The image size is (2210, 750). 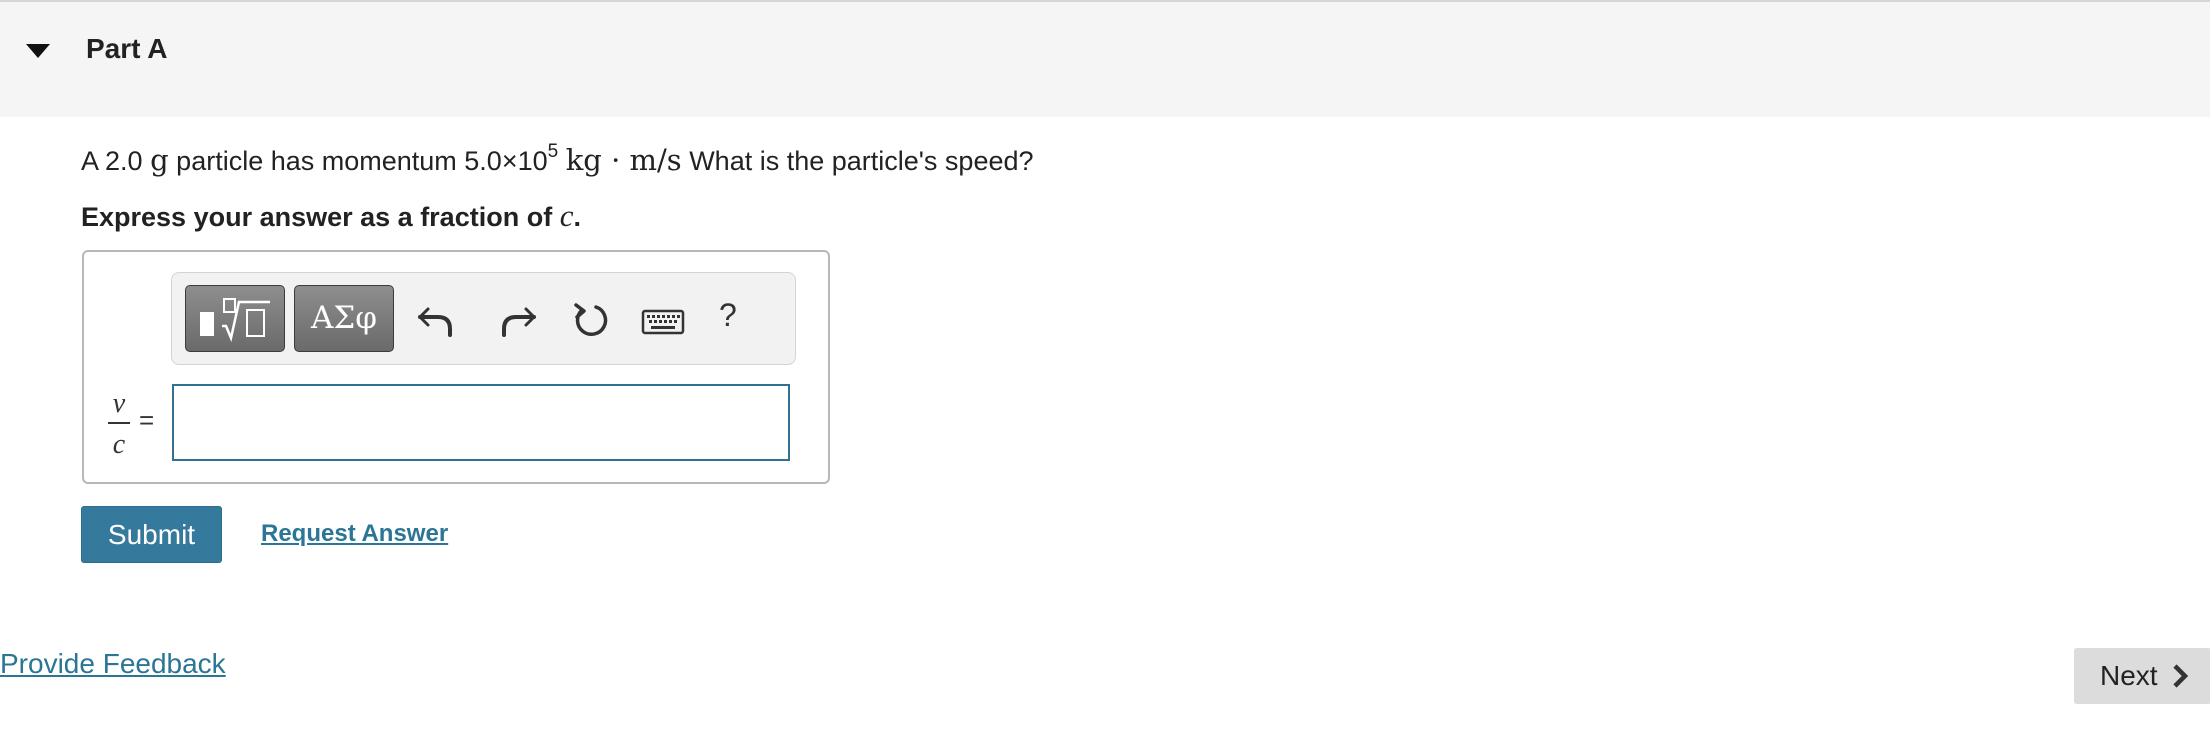 I want to click on caret-down-icon, so click(x=38, y=51).